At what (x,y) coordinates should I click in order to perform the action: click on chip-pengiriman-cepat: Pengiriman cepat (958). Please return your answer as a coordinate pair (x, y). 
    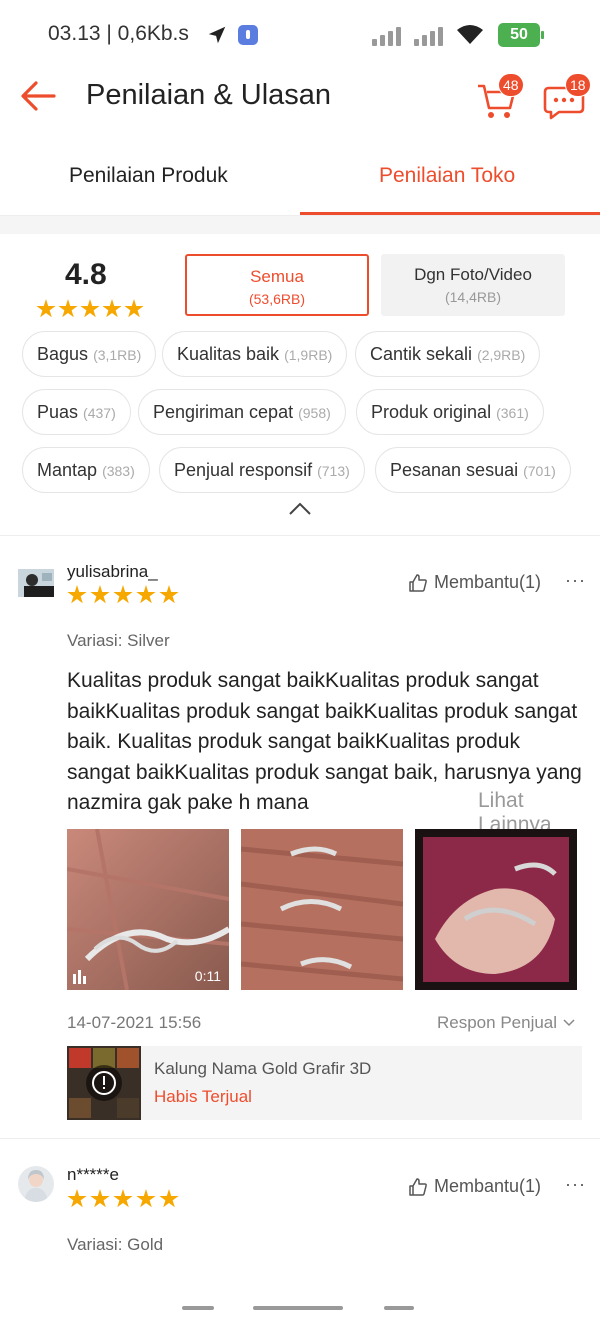
    Looking at the image, I should click on (242, 412).